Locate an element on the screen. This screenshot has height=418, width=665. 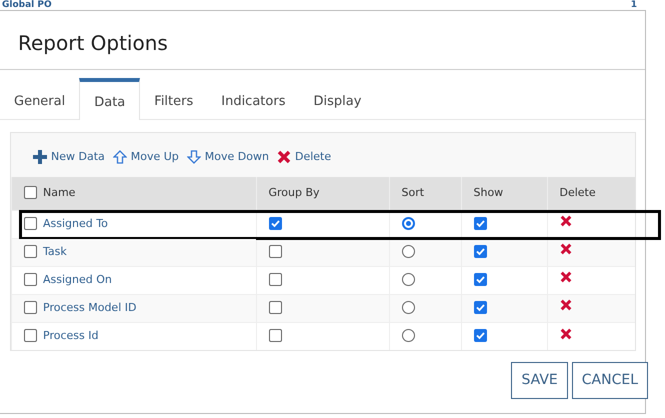
add-button: New Data is located at coordinates (69, 156).